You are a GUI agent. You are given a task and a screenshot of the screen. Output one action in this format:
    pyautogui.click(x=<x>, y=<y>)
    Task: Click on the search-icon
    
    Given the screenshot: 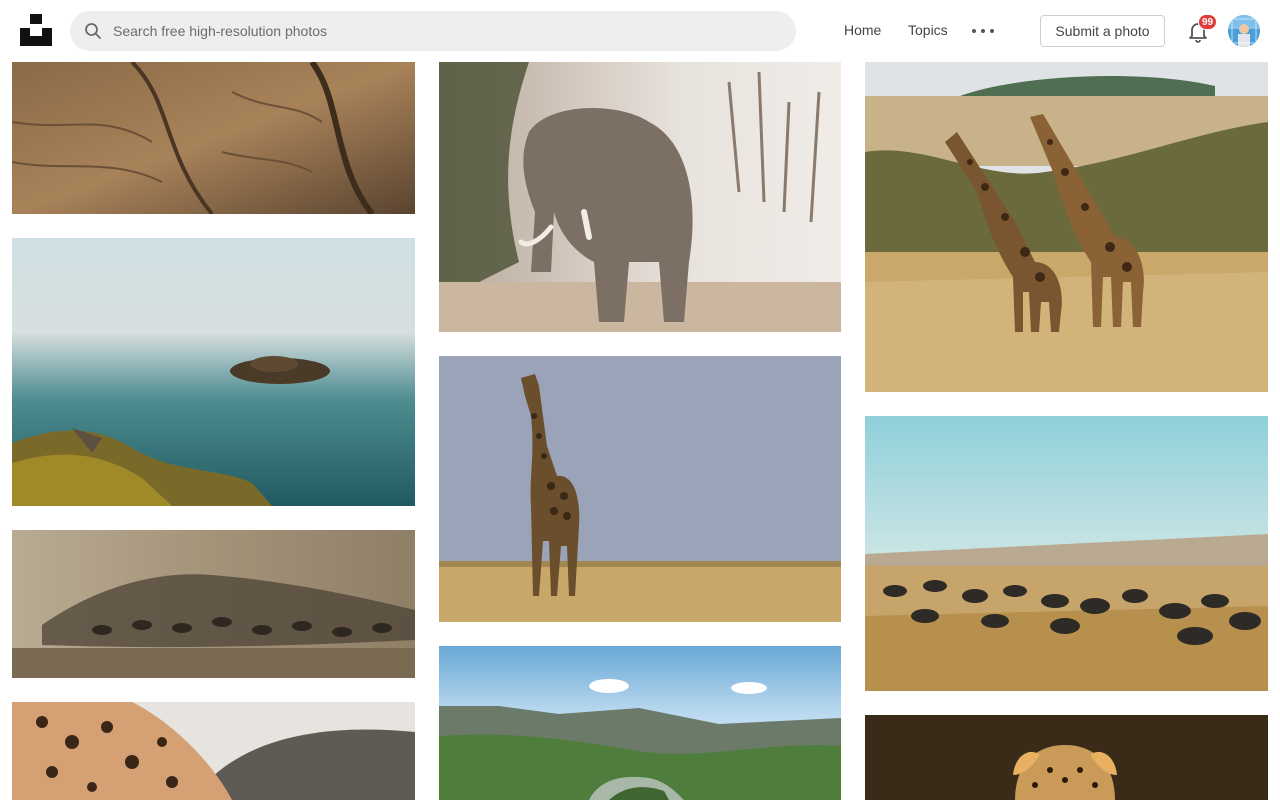 What is the action you would take?
    pyautogui.click(x=93, y=31)
    